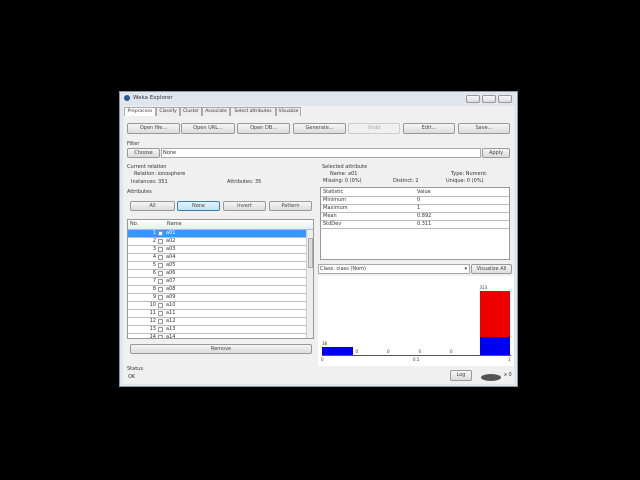  I want to click on tab-visualize: Visualize, so click(288, 111).